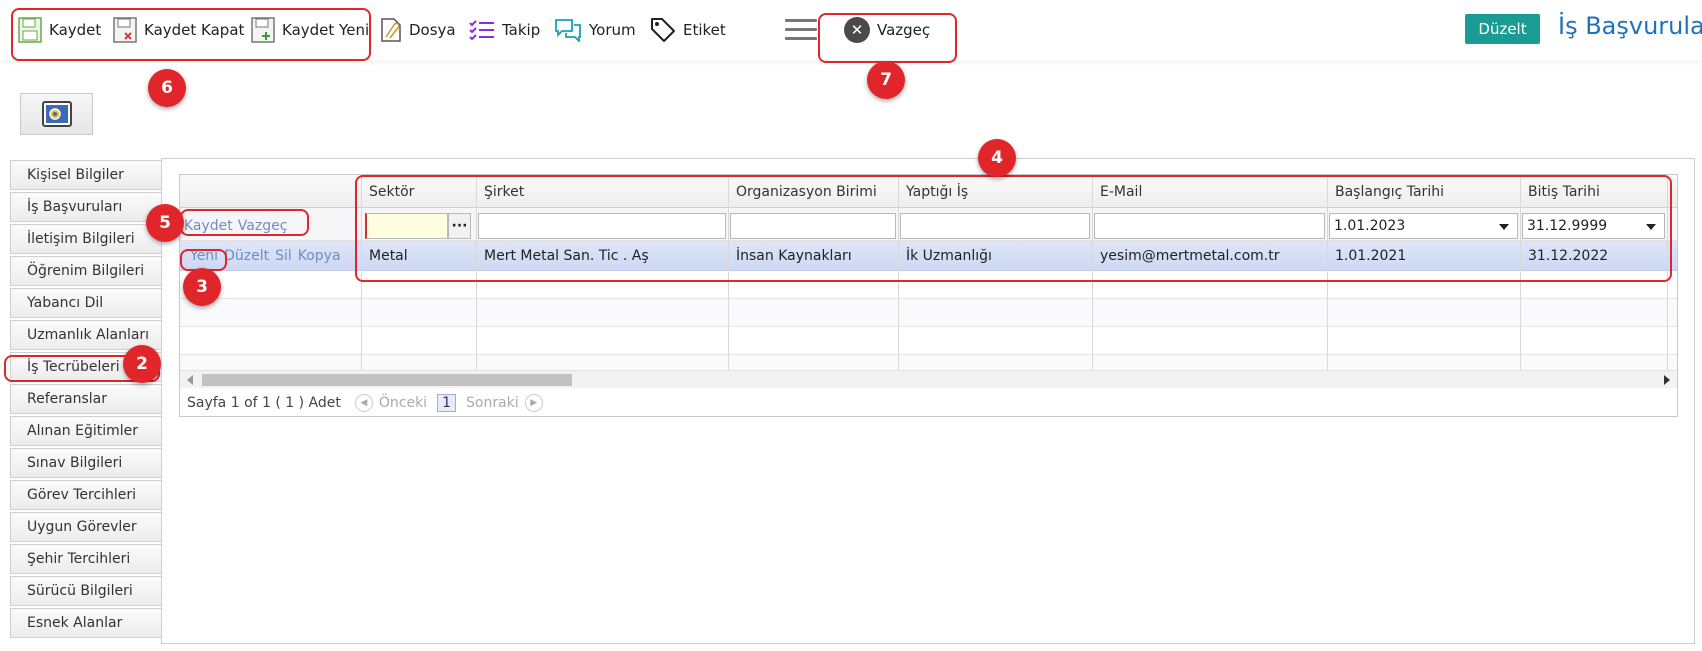 The image size is (1702, 651). Describe the element at coordinates (801, 31) in the screenshot. I see `menu-icon` at that location.